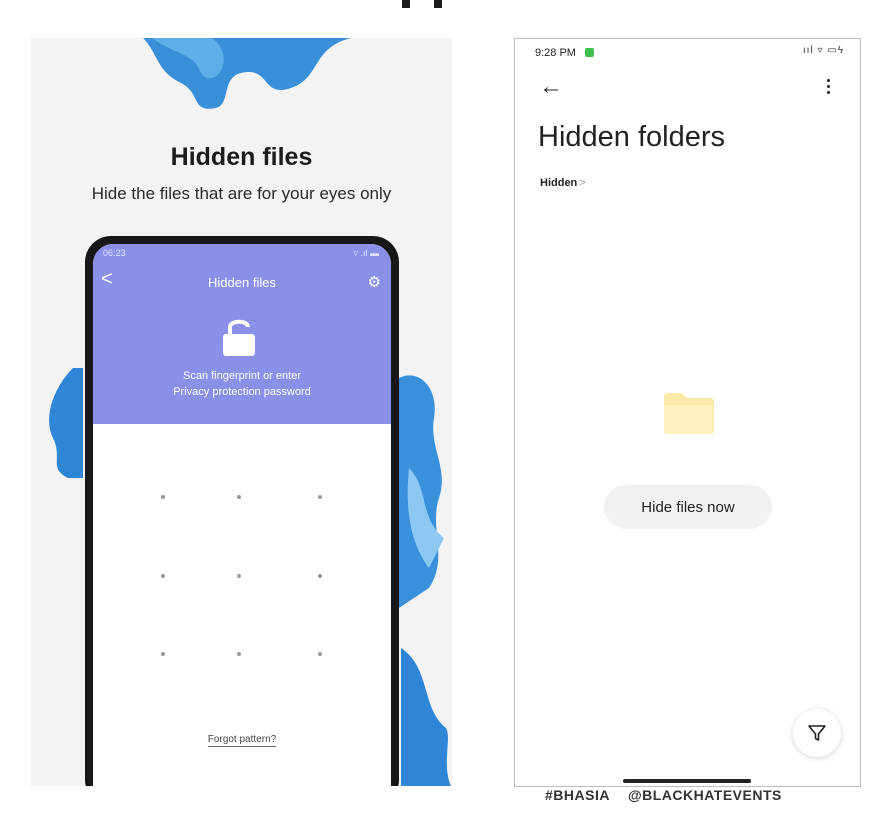  What do you see at coordinates (421, 491) in the screenshot?
I see `paint-splash-right` at bounding box center [421, 491].